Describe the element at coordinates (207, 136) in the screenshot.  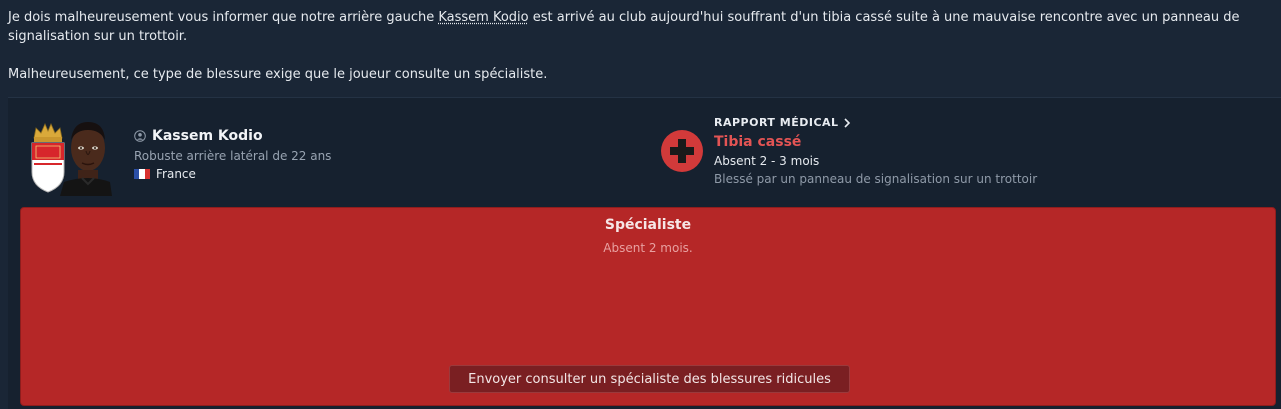
I see `player-name: Kassem Kodio` at that location.